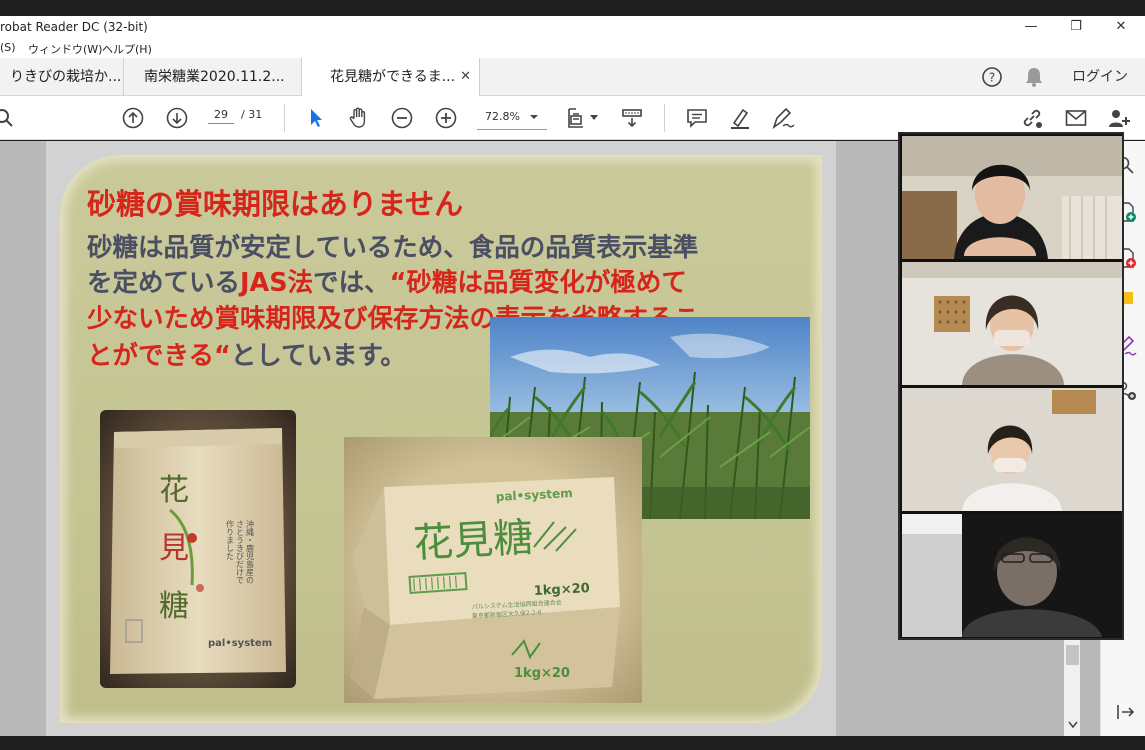  Describe the element at coordinates (1072, 655) in the screenshot. I see `scrollbar-thumb` at that location.